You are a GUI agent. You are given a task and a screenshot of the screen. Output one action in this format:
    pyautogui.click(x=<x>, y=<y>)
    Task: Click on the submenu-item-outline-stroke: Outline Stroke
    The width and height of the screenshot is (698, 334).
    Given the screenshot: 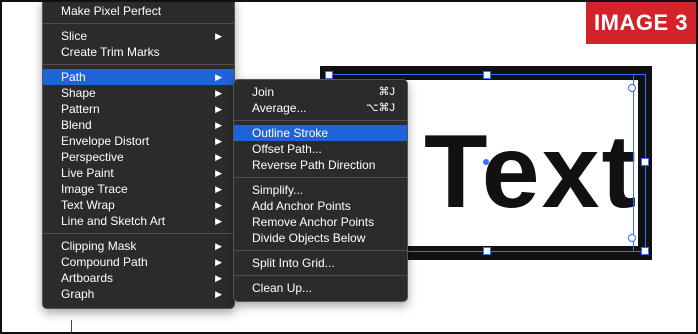 What is the action you would take?
    pyautogui.click(x=320, y=133)
    